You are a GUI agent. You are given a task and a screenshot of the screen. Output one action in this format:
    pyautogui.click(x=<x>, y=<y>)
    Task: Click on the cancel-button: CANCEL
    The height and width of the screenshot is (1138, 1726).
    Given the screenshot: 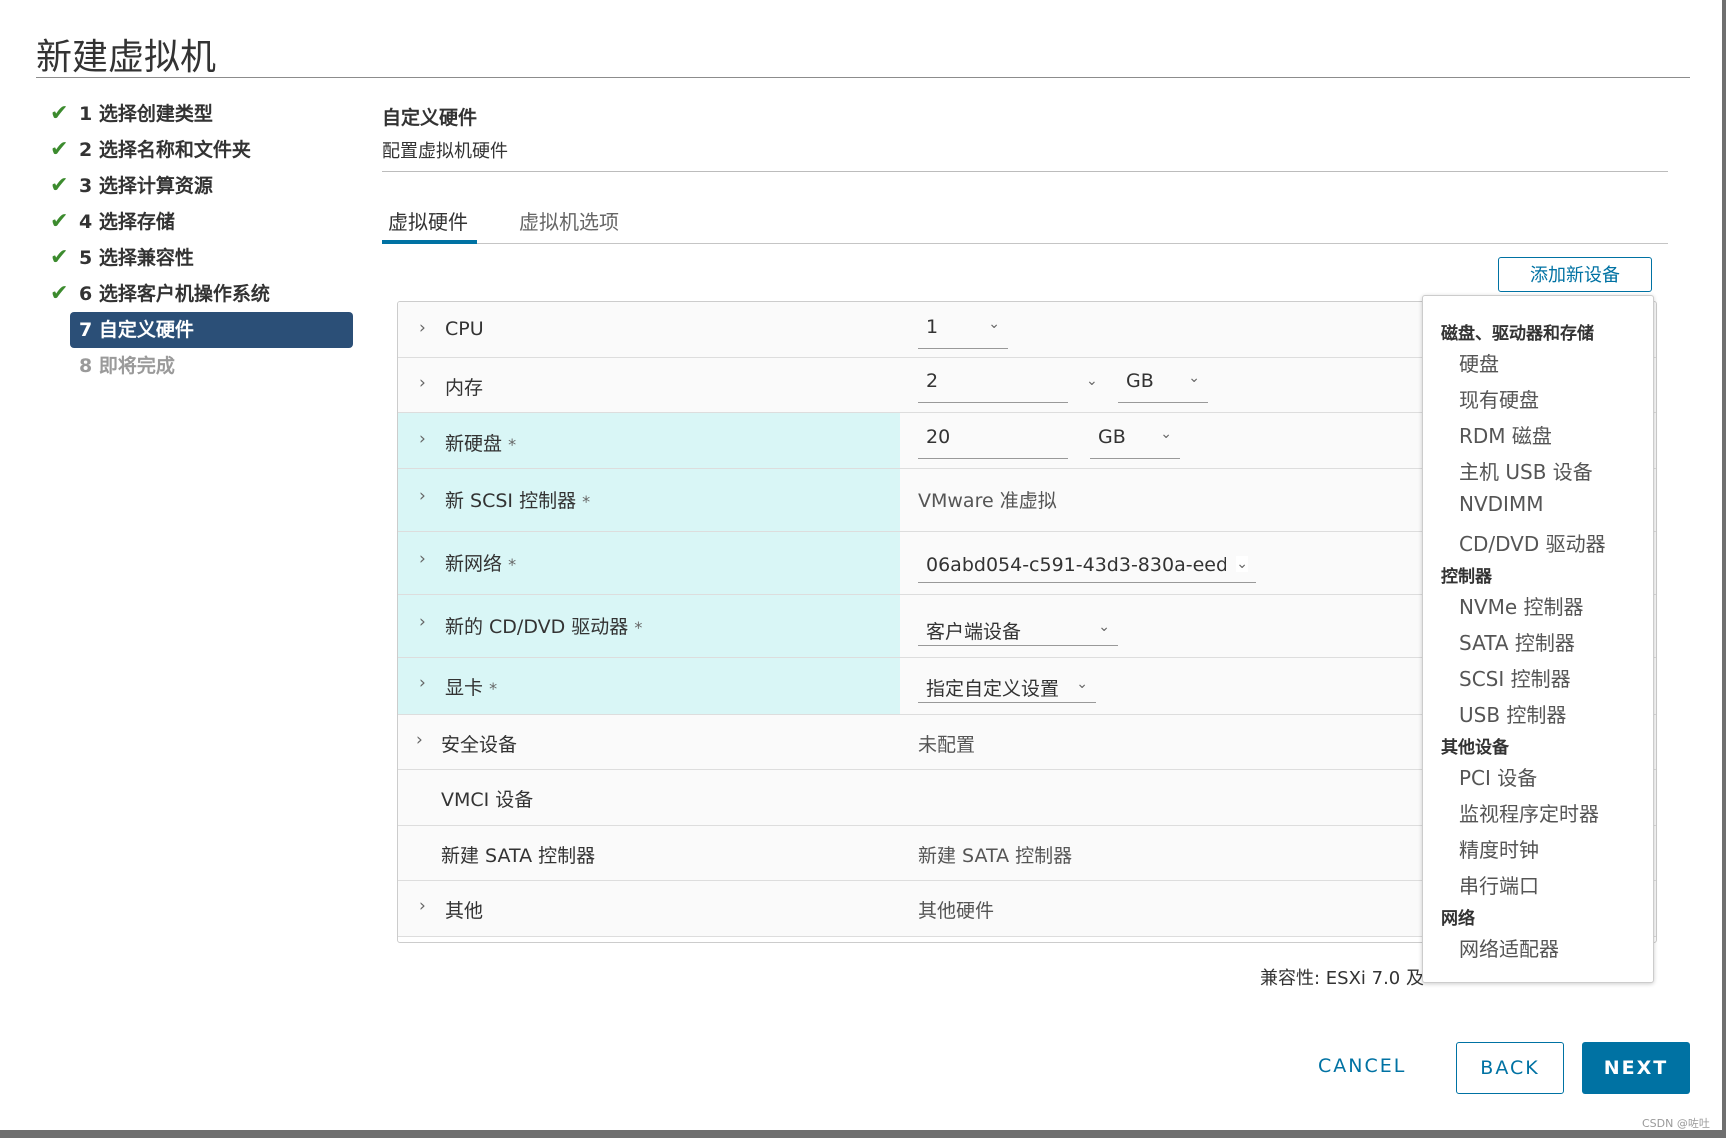 What is the action you would take?
    pyautogui.click(x=1362, y=1066)
    